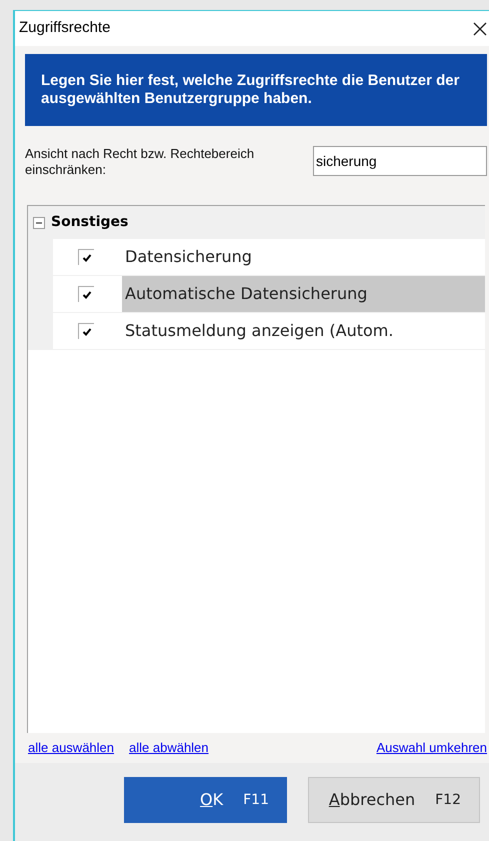 This screenshot has height=841, width=489. I want to click on window-title: Zugriffsrechte, so click(64, 28).